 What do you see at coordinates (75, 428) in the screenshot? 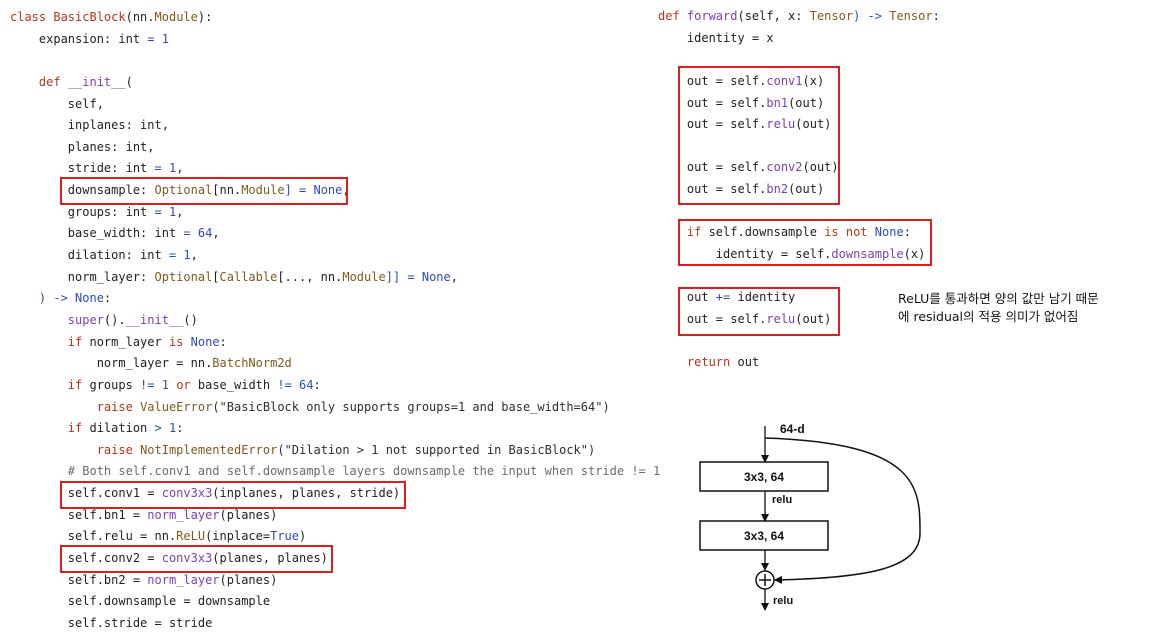
I see `keyword: if` at bounding box center [75, 428].